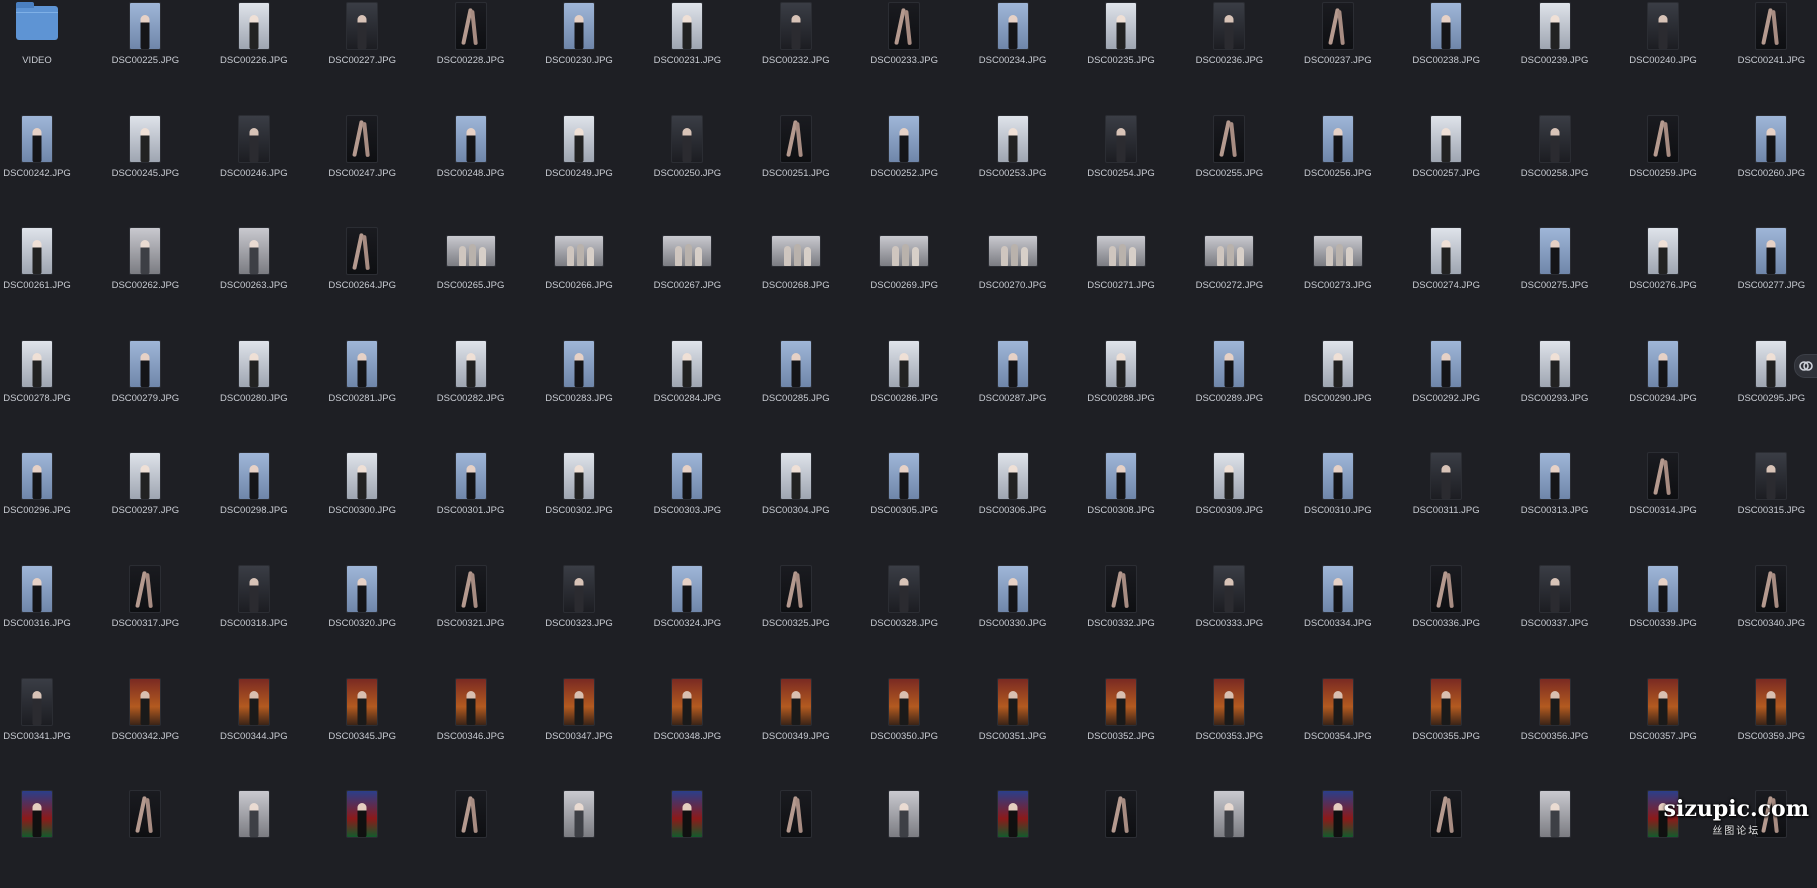 This screenshot has height=888, width=1817. What do you see at coordinates (579, 275) in the screenshot?
I see `file-item: DSC00266.JPG` at bounding box center [579, 275].